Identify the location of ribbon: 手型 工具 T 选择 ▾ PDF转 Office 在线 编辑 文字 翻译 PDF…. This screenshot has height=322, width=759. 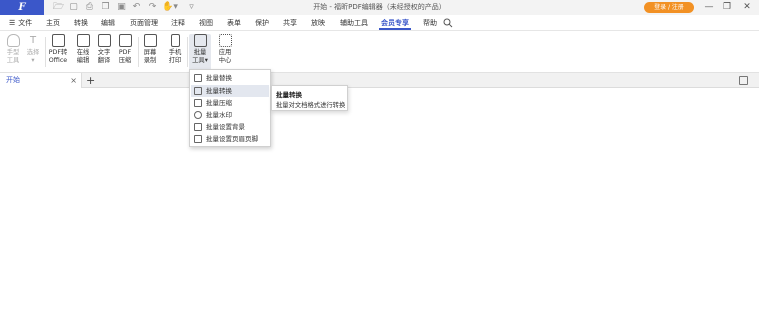
(379, 52).